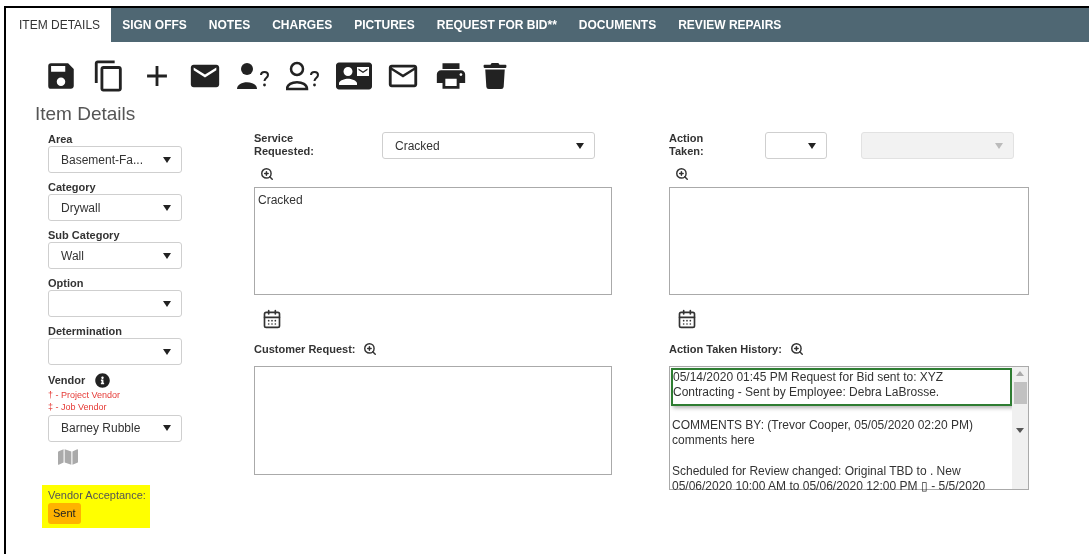  Describe the element at coordinates (730, 25) in the screenshot. I see `tab: REVIEW REPAIRS` at that location.